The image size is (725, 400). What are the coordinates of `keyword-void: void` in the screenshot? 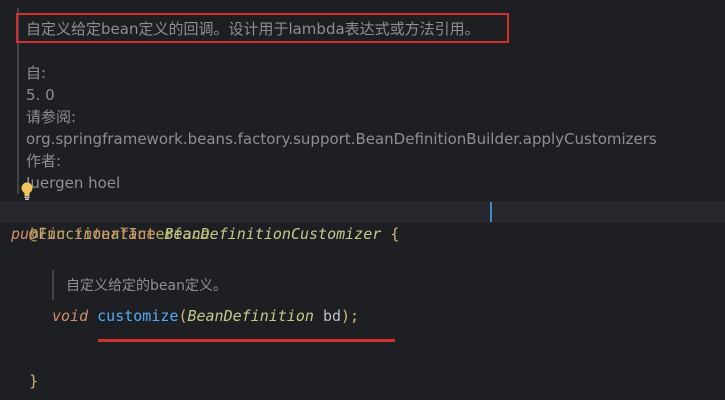 It's located at (70, 316).